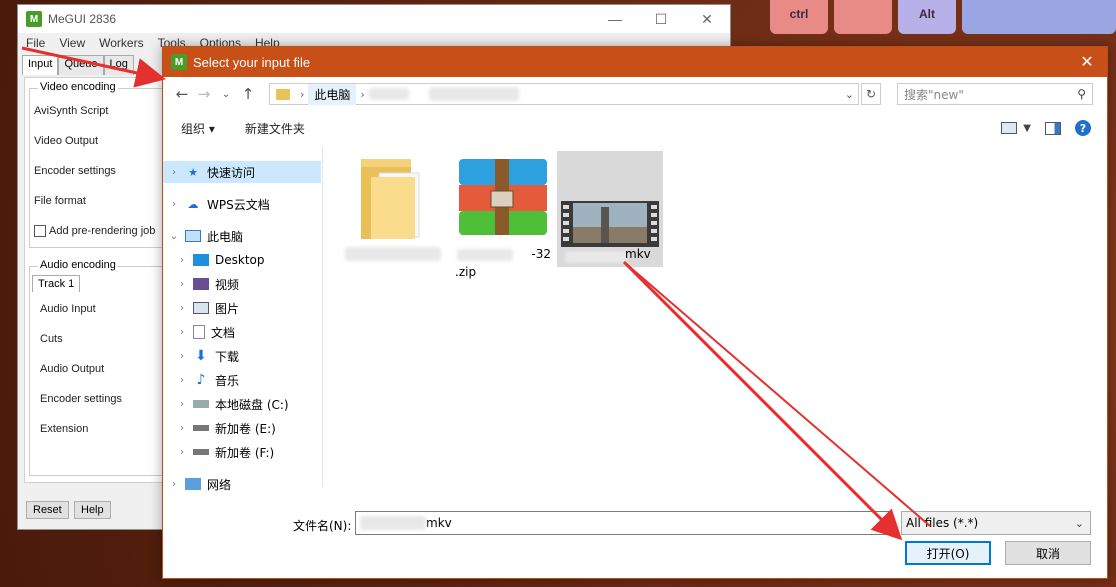 This screenshot has width=1116, height=587. I want to click on megui-title: MeGUI 2836, so click(82, 19).